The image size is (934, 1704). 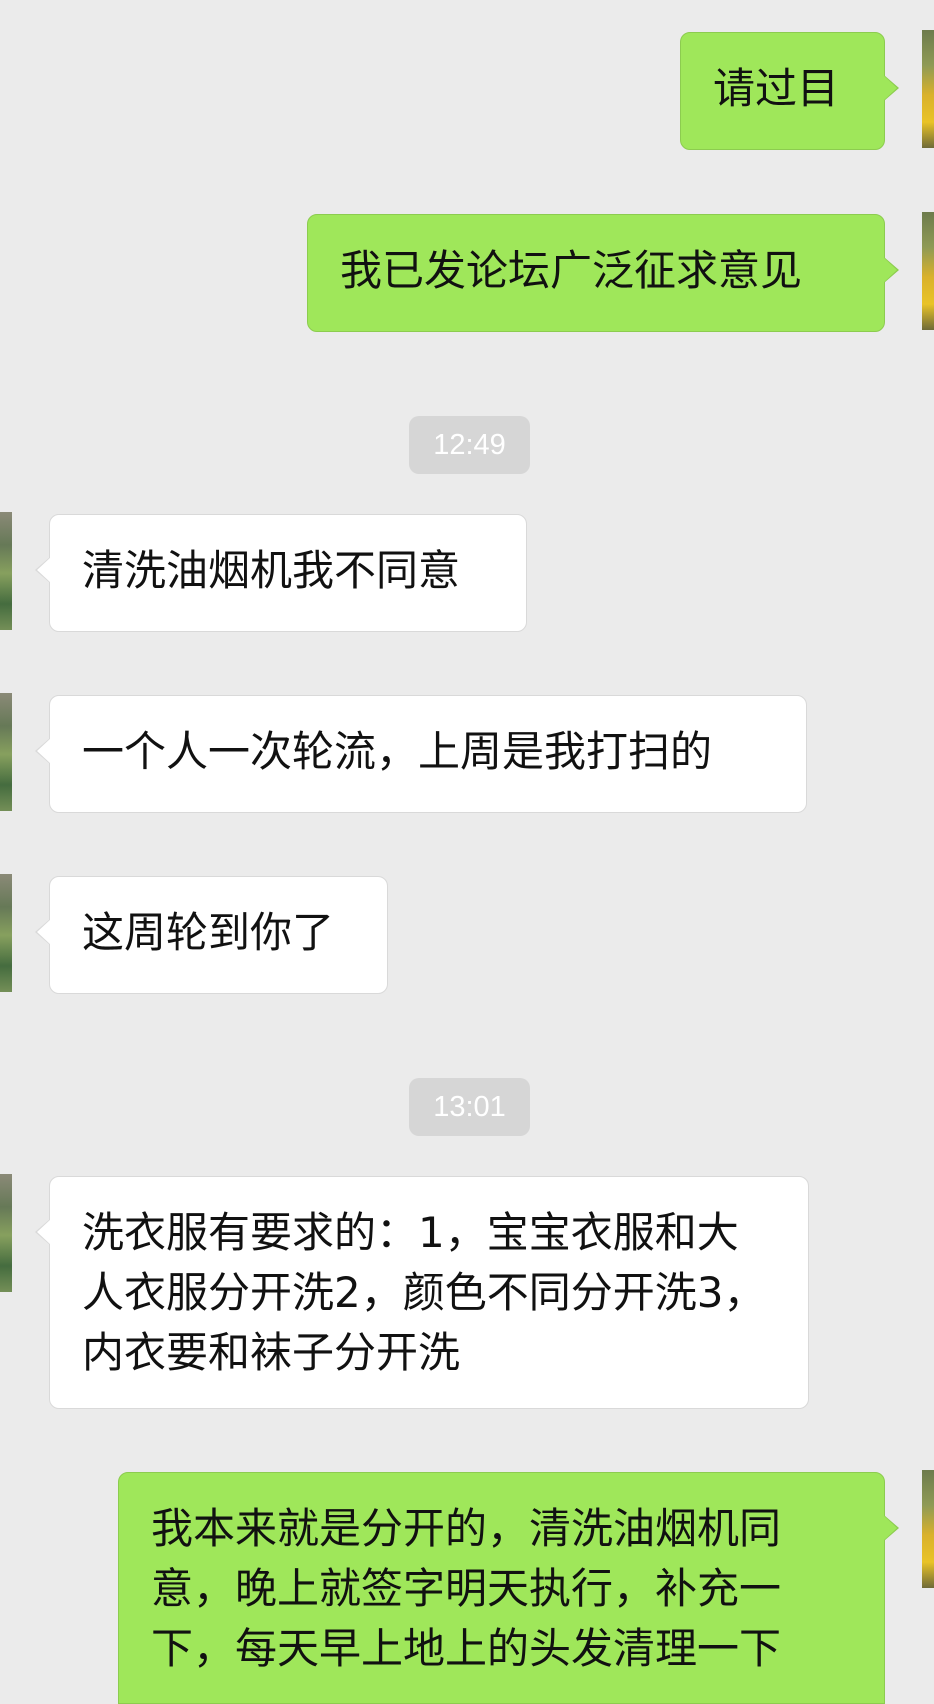 I want to click on outgoing-message-2: 我已发论坛广泛征求意见, so click(x=603, y=273).